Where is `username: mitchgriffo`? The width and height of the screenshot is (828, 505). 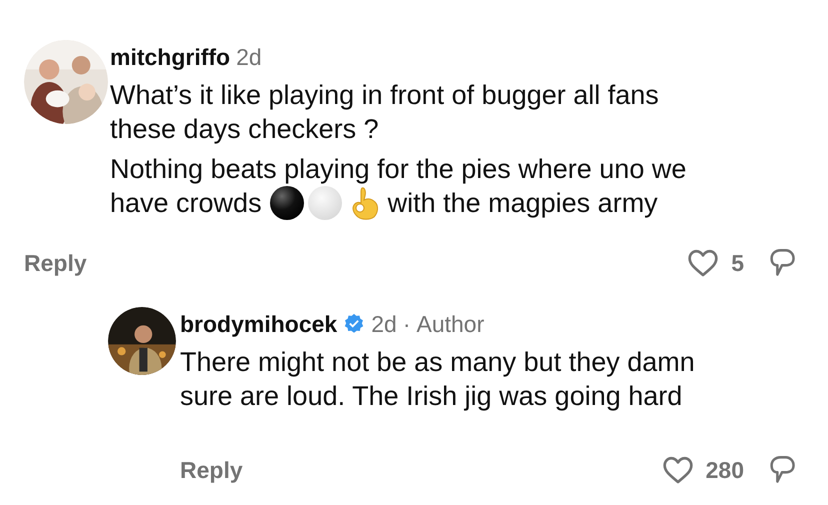 username: mitchgriffo is located at coordinates (170, 57).